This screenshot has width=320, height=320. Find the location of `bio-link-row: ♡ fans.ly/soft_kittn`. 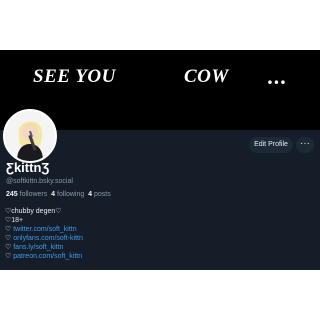

bio-link-row: ♡ fans.ly/soft_kittn is located at coordinates (44, 247).